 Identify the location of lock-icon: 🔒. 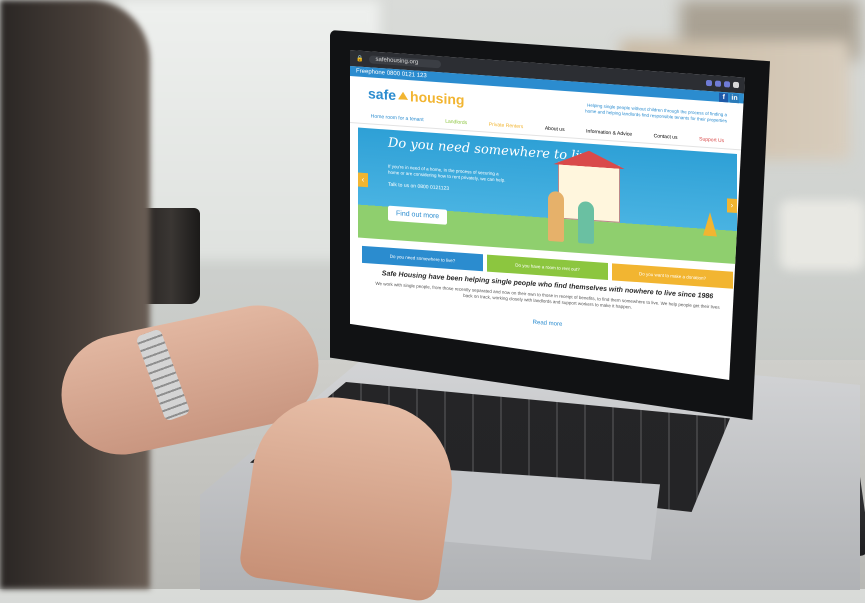
(360, 59).